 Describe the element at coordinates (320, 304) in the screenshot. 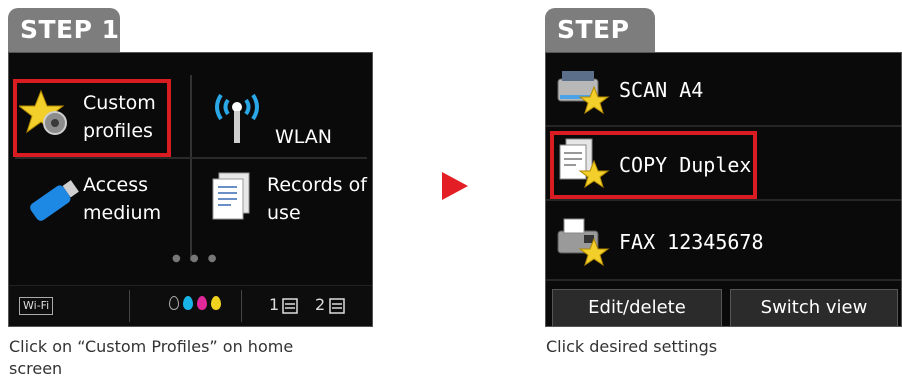

I see `tray-2-label: 2` at that location.